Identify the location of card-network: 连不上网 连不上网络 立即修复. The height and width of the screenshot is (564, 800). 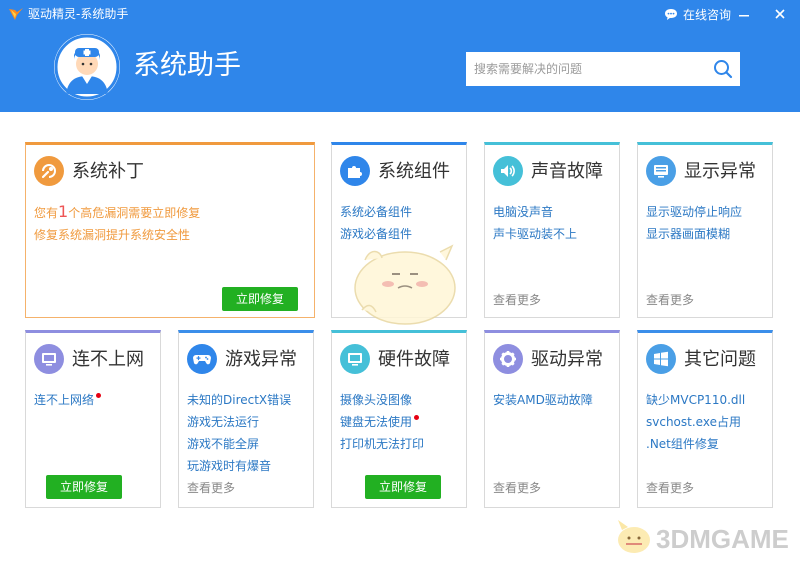
(93, 419).